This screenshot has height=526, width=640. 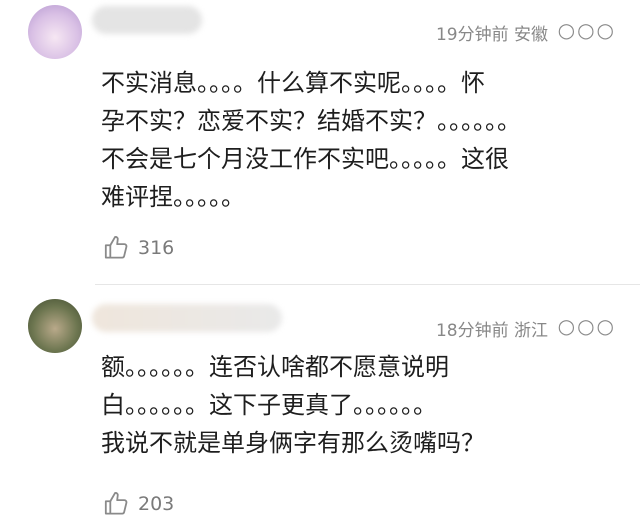 What do you see at coordinates (491, 331) in the screenshot?
I see `comment-meta: 18分钟前 浙江` at bounding box center [491, 331].